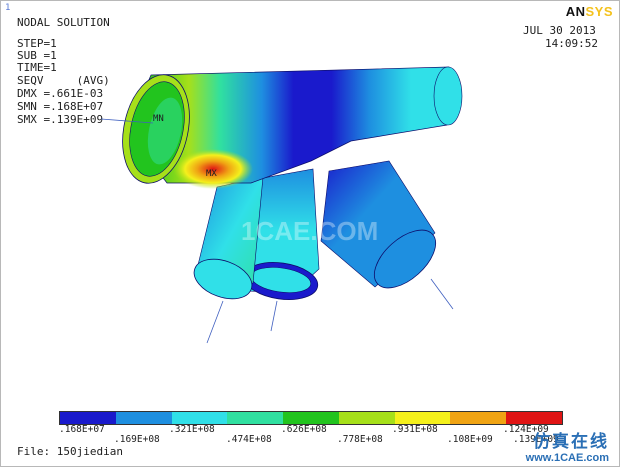 This screenshot has width=620, height=467. What do you see at coordinates (567, 458) in the screenshot?
I see `watermark-url: www.1CAE.com` at bounding box center [567, 458].